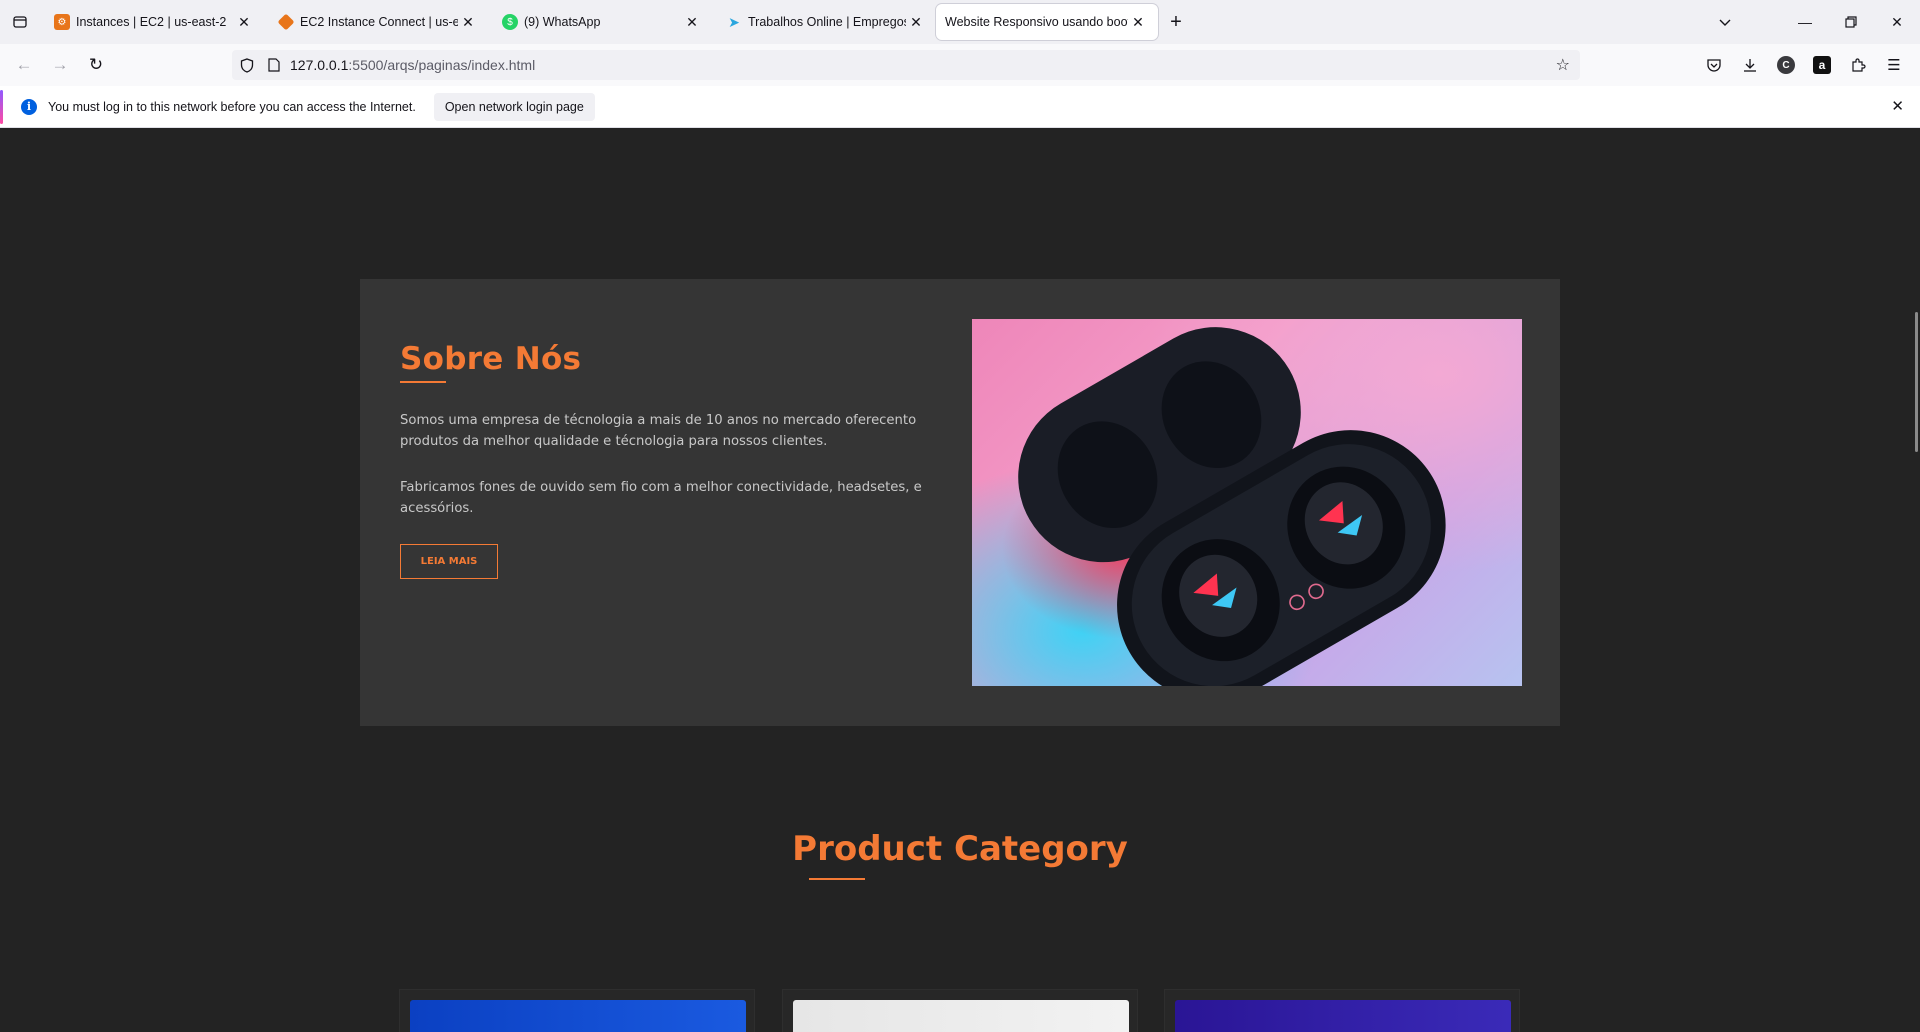  Describe the element at coordinates (379, 22) in the screenshot. I see `tab-title: EC2 Instance Connect | us-east` at that location.